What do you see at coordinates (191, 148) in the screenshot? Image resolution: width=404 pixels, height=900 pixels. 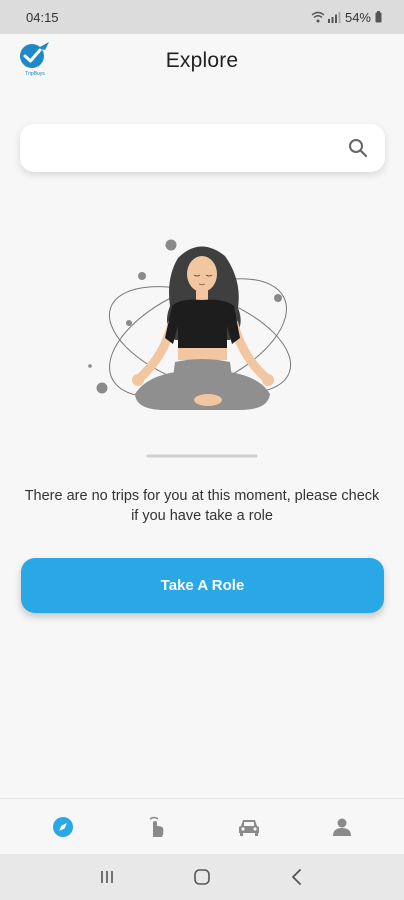 I see `search-input` at bounding box center [191, 148].